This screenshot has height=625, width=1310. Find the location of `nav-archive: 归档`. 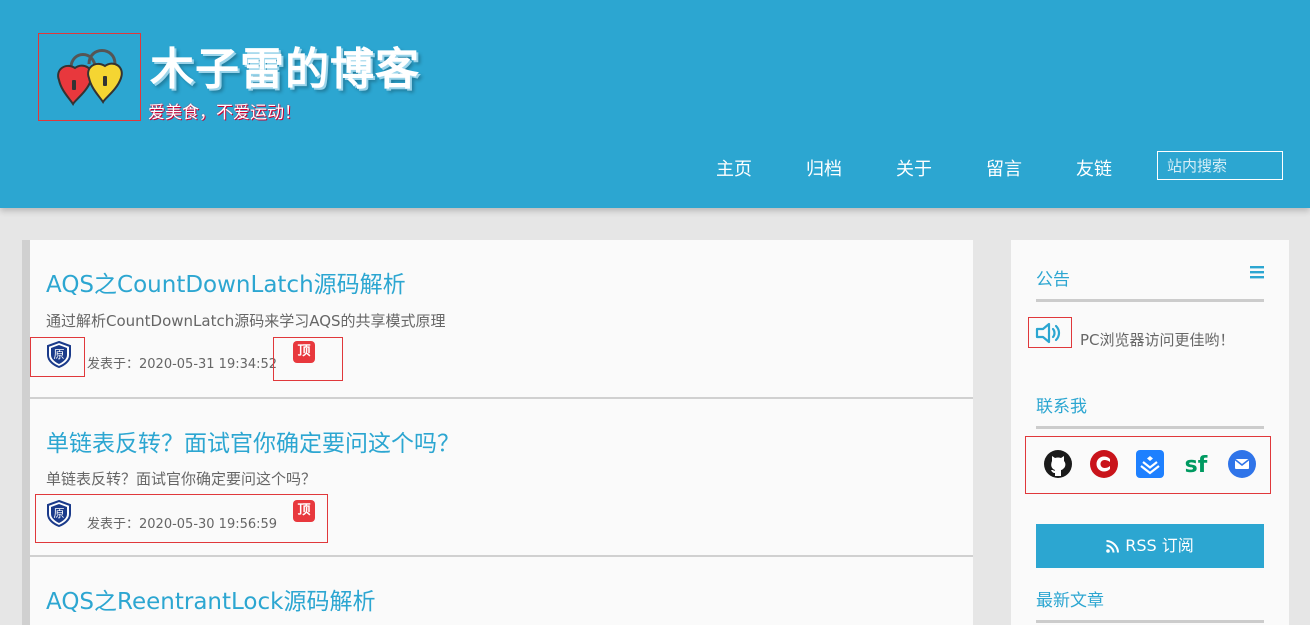

nav-archive: 归档 is located at coordinates (824, 168).